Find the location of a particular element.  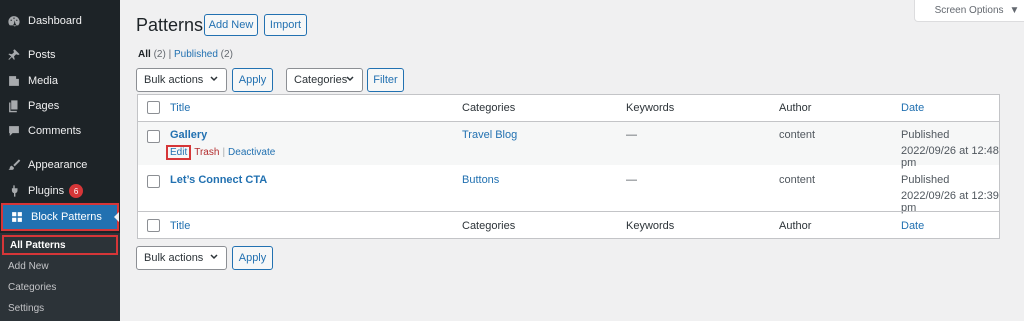

row-actions: Edit Trash | Deactivate is located at coordinates (220, 152).